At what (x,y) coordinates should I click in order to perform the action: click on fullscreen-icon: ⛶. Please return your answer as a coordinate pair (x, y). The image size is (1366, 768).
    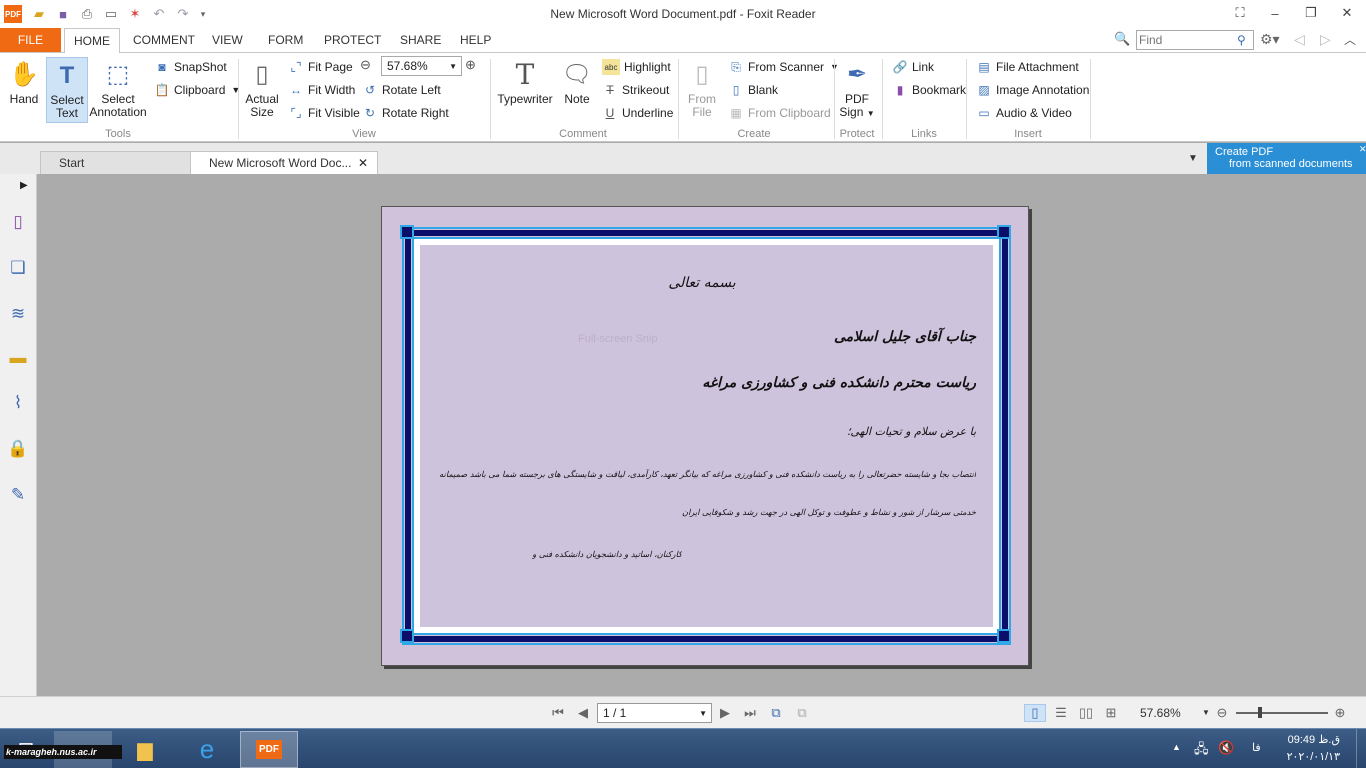
    Looking at the image, I should click on (1240, 13).